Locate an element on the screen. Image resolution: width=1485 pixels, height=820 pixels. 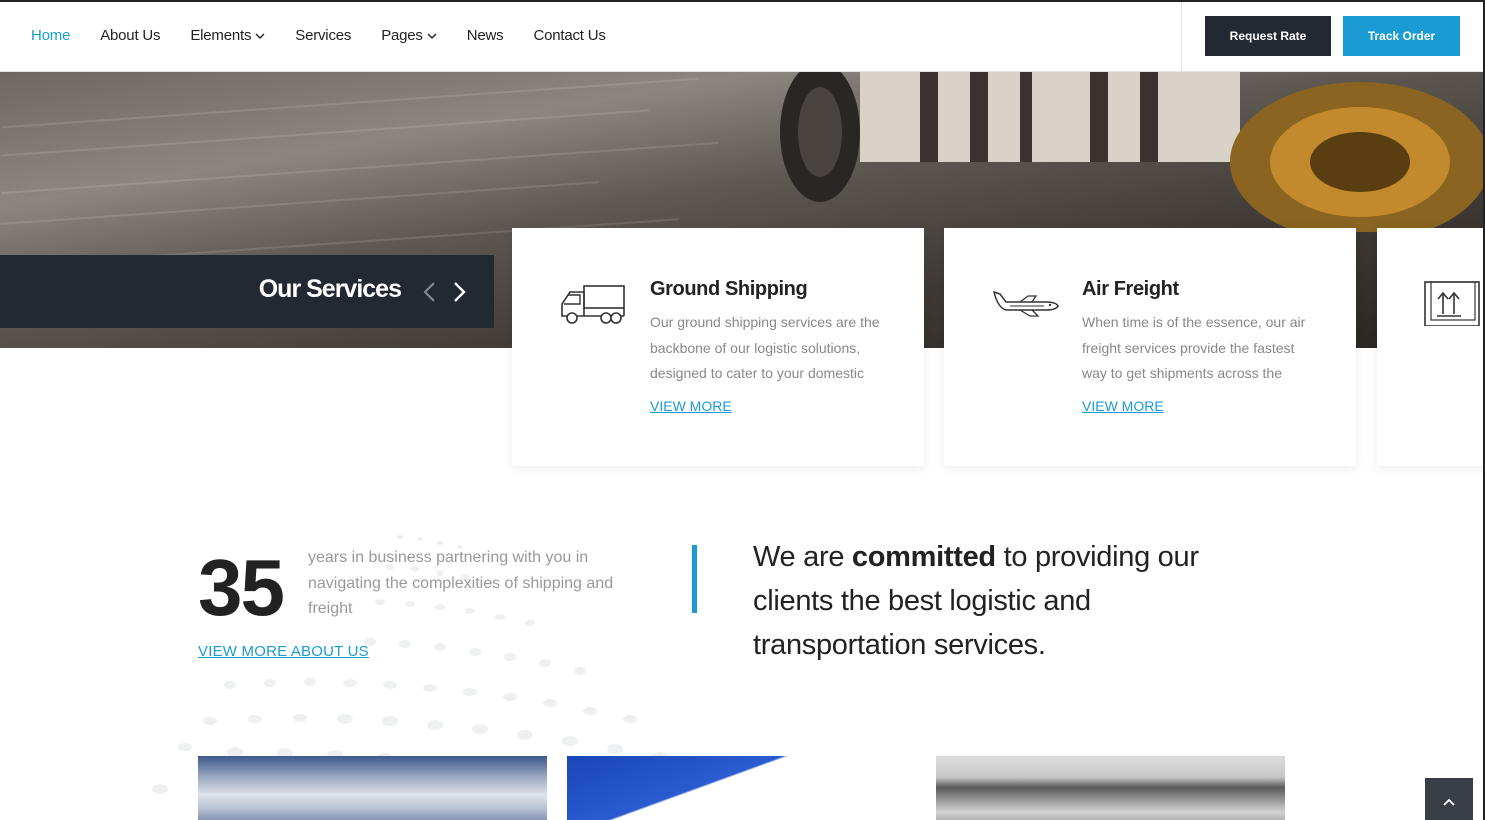
request-rate-button: Request Rate is located at coordinates (1268, 36).